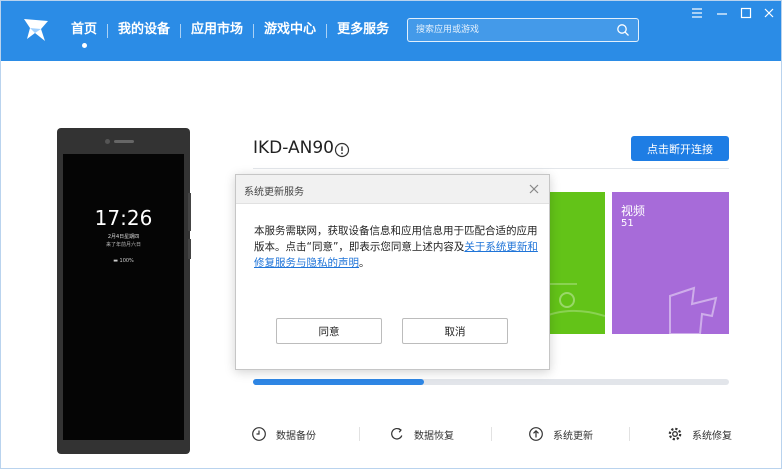 This screenshot has height=469, width=782. I want to click on device-name: IKD-AN90, so click(293, 148).